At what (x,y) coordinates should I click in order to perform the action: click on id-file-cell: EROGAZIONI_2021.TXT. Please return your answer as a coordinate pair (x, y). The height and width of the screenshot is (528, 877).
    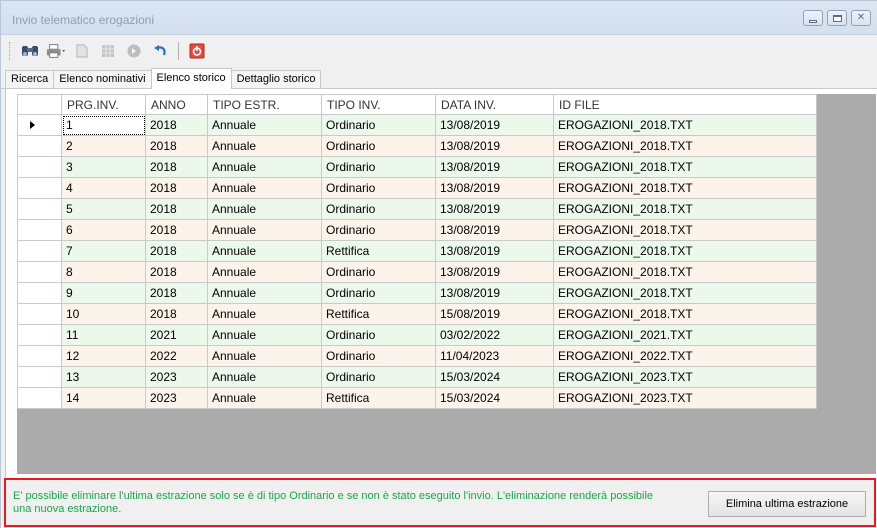
    Looking at the image, I should click on (685, 335).